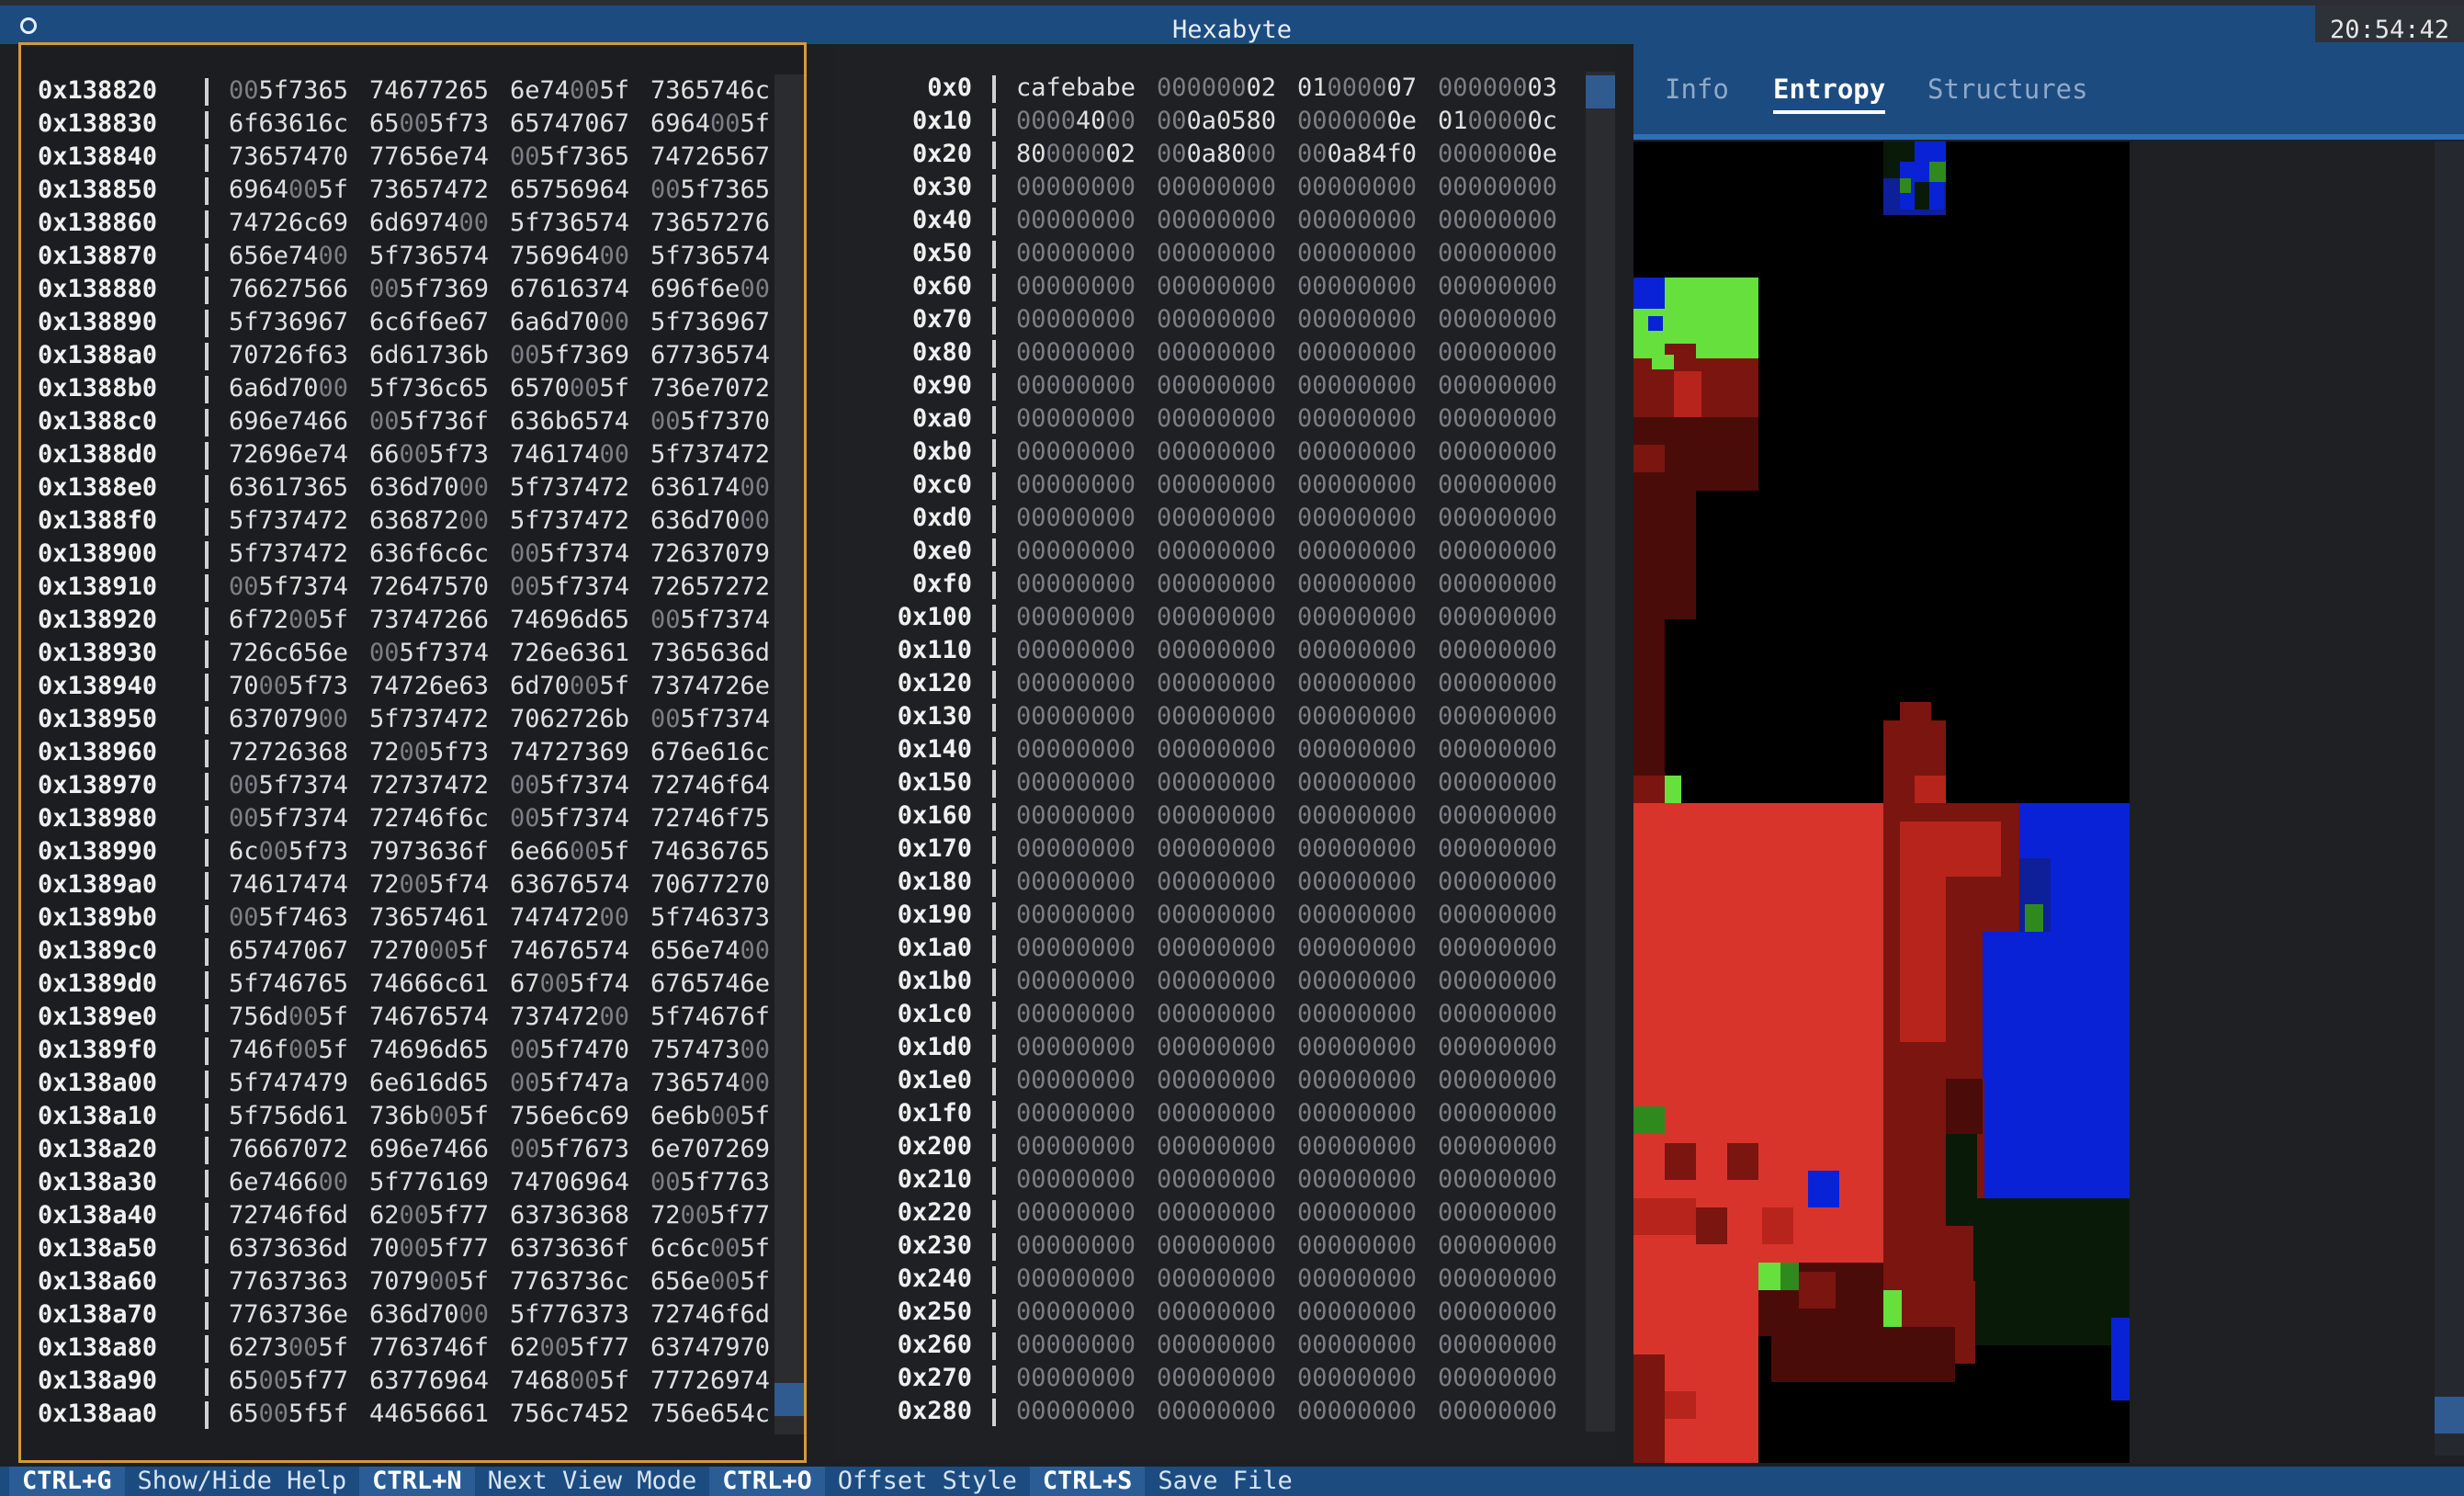 Image resolution: width=2464 pixels, height=1496 pixels. What do you see at coordinates (289, 454) in the screenshot?
I see `hex-word: 72696e74` at bounding box center [289, 454].